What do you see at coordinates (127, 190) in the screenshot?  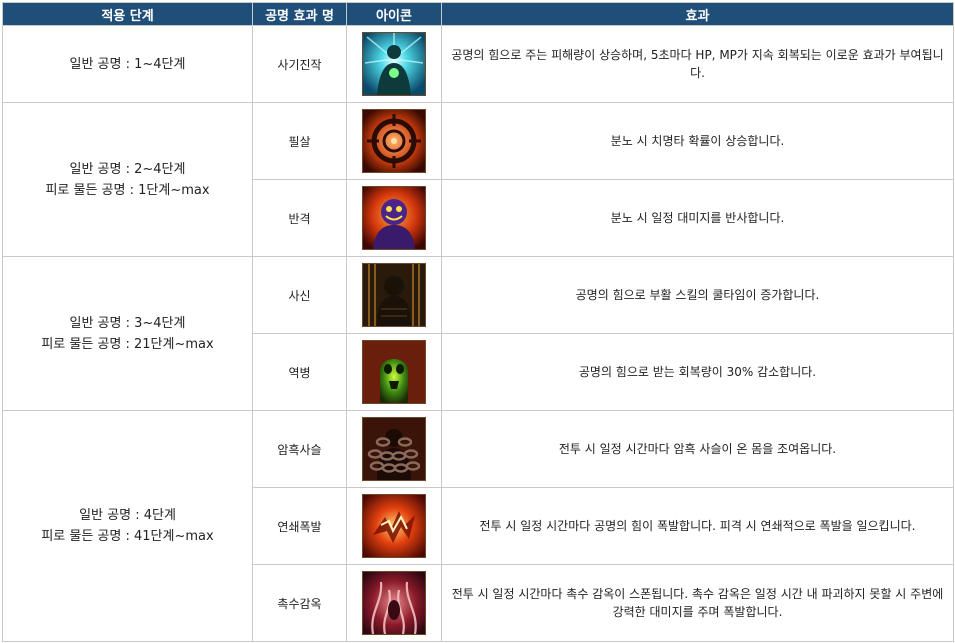 I see `stage-line: 피로 물든 공명 : 1단계~max` at bounding box center [127, 190].